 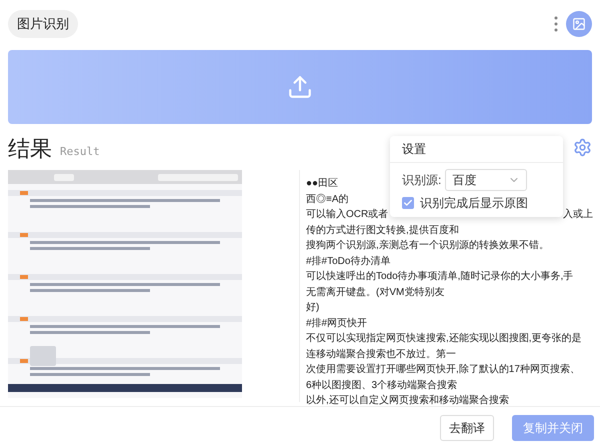 What do you see at coordinates (422, 180) in the screenshot?
I see `source-label: 识别源:` at bounding box center [422, 180].